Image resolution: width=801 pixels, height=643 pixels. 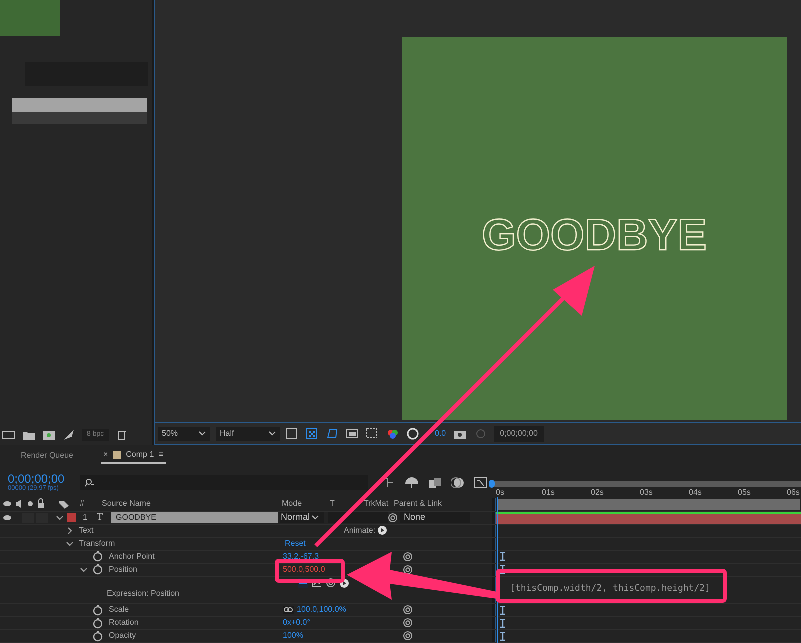 I want to click on region-icon, so click(x=293, y=434).